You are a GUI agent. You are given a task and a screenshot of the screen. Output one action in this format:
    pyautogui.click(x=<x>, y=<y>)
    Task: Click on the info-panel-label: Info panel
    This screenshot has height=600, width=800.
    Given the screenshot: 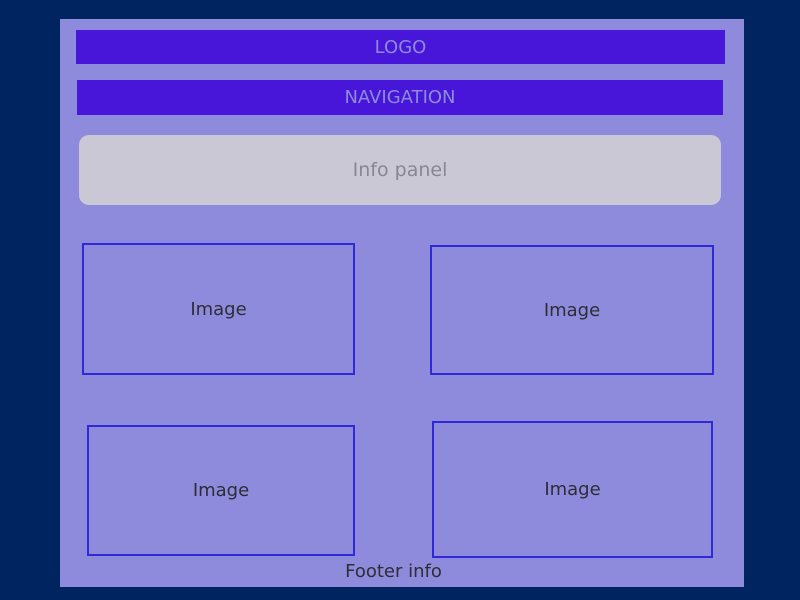 What is the action you would take?
    pyautogui.click(x=400, y=170)
    